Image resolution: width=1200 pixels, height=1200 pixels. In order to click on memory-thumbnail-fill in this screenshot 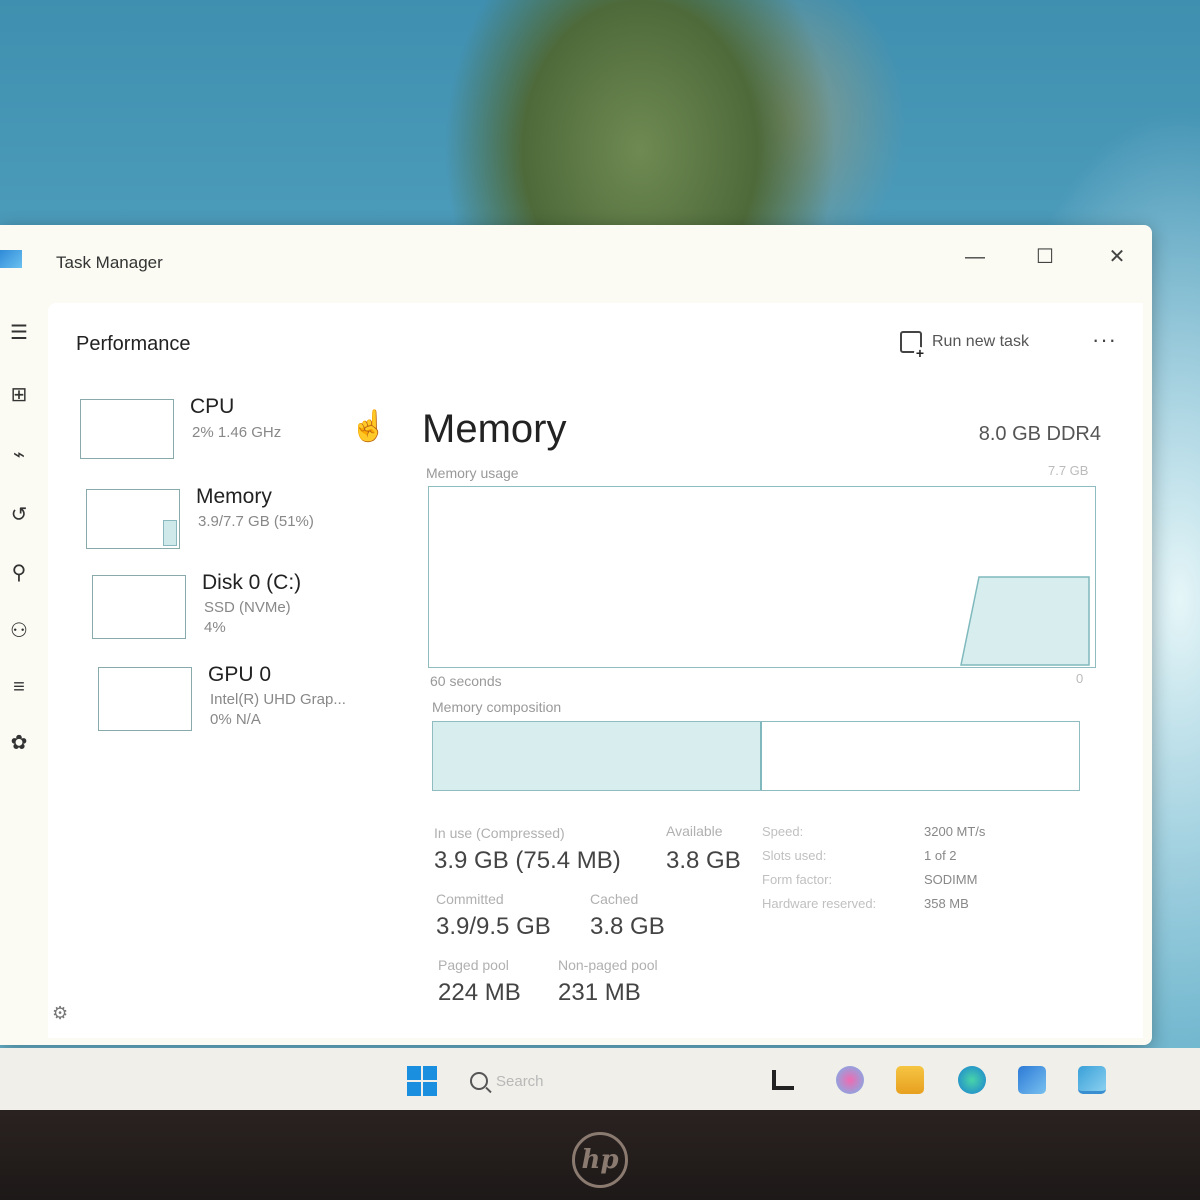, I will do `click(170, 533)`.